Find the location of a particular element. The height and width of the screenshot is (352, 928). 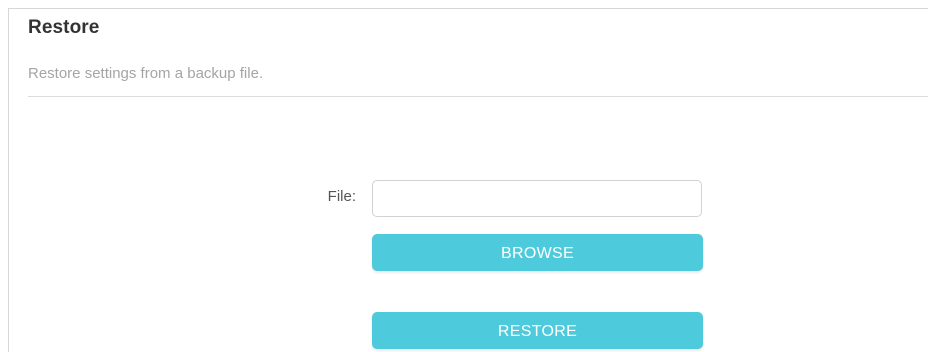

section-description: Restore settings from a backup file. is located at coordinates (146, 73).